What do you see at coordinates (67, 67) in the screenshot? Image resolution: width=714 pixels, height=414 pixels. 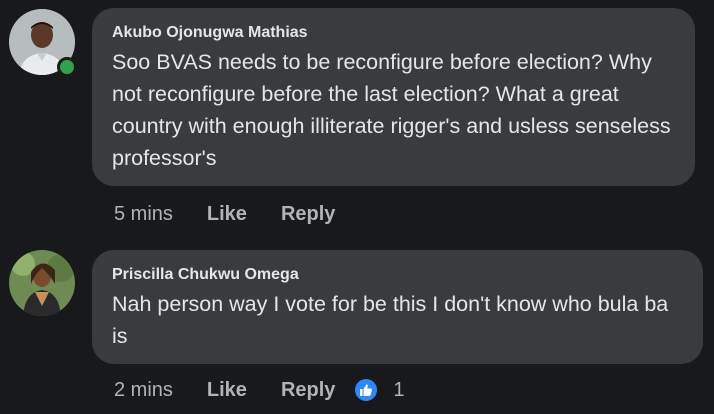 I see `online-status-indicator` at bounding box center [67, 67].